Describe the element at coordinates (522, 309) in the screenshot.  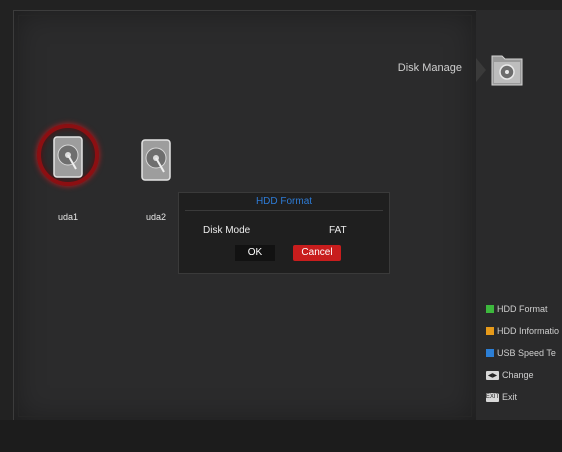
I see `legend-item-hdd-format: HDD Format` at that location.